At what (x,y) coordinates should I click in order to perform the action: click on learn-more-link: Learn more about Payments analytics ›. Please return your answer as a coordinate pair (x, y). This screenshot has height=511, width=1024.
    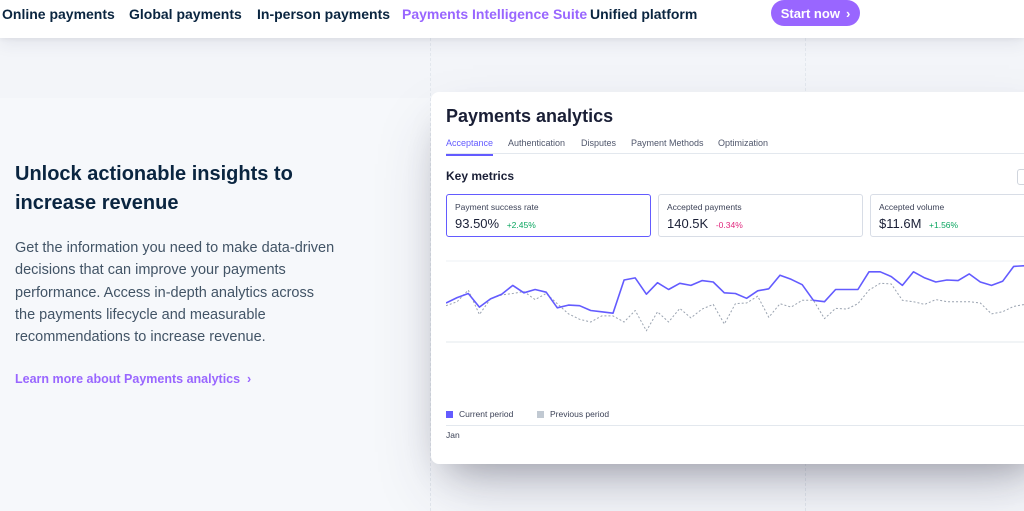
    Looking at the image, I should click on (133, 379).